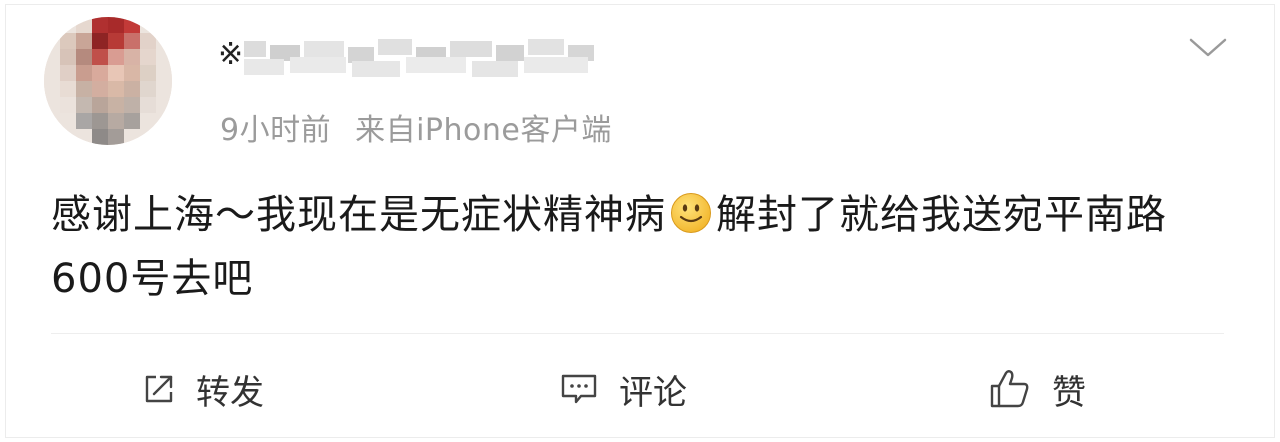  What do you see at coordinates (653, 392) in the screenshot?
I see `comment-label: 评论` at bounding box center [653, 392].